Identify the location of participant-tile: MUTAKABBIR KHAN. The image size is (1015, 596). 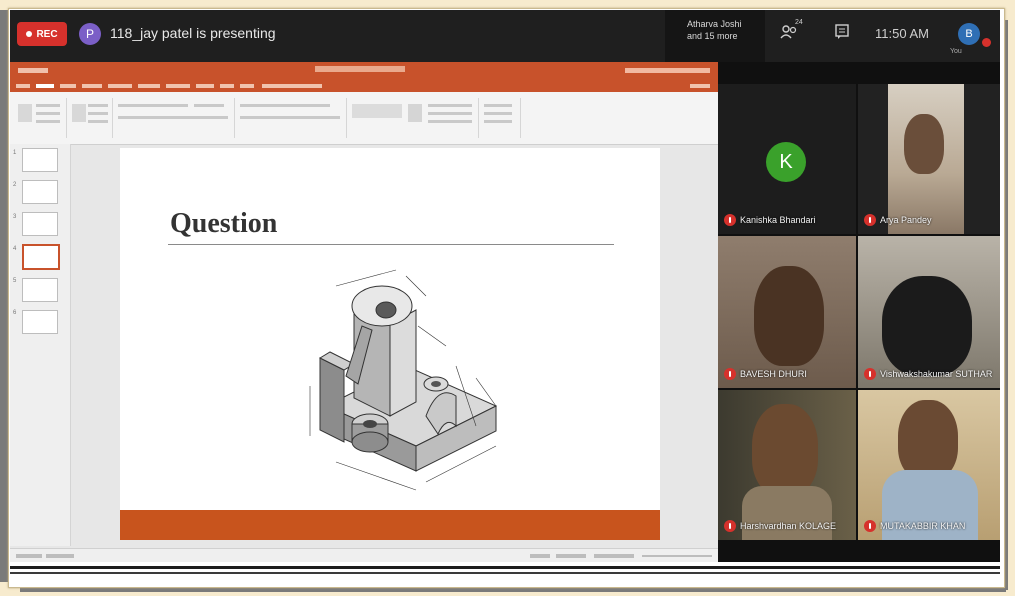
(929, 465).